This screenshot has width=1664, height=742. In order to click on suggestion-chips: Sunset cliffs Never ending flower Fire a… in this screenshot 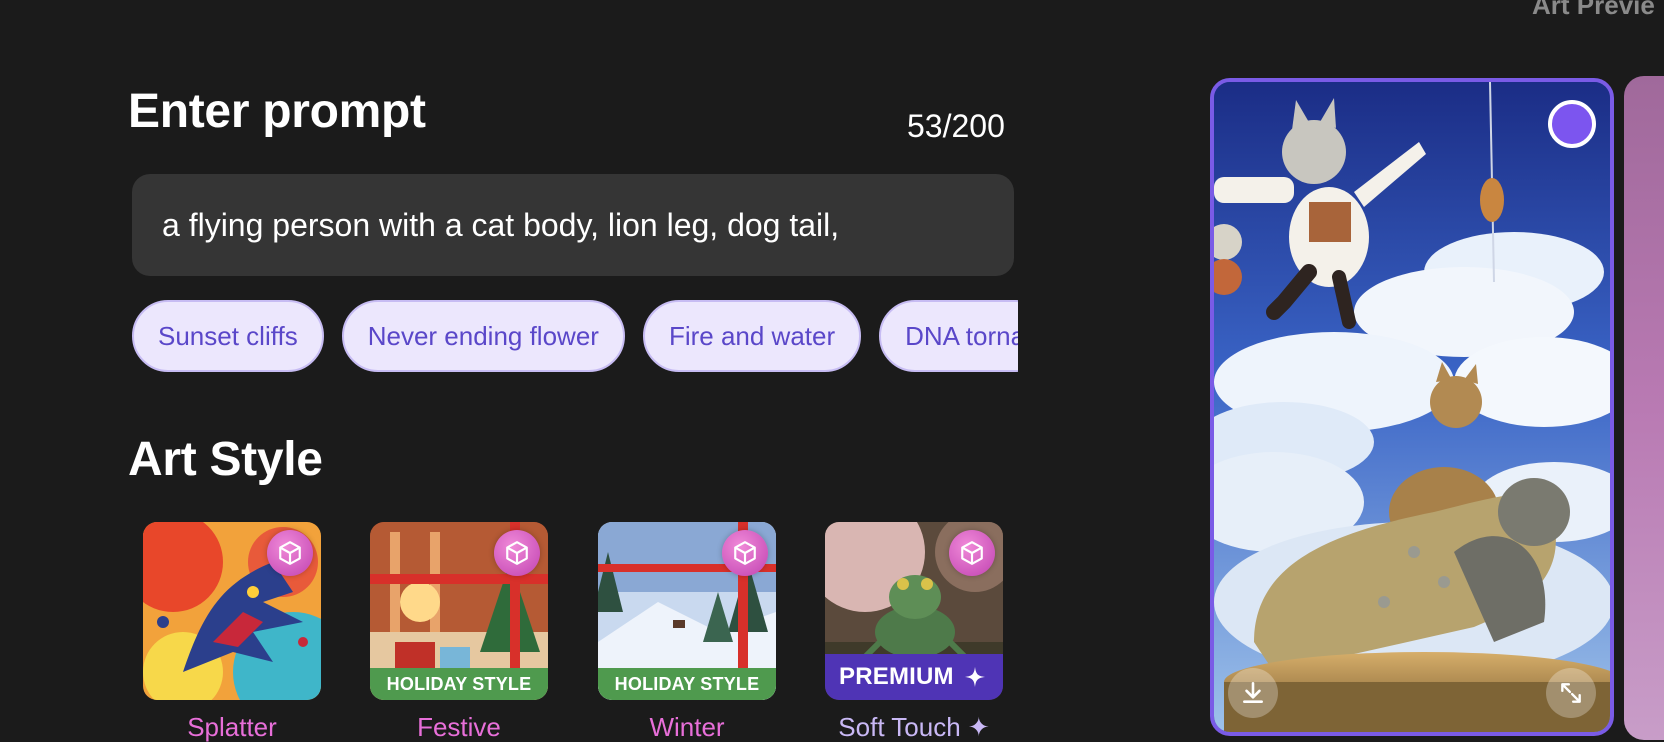, I will do `click(575, 337)`.